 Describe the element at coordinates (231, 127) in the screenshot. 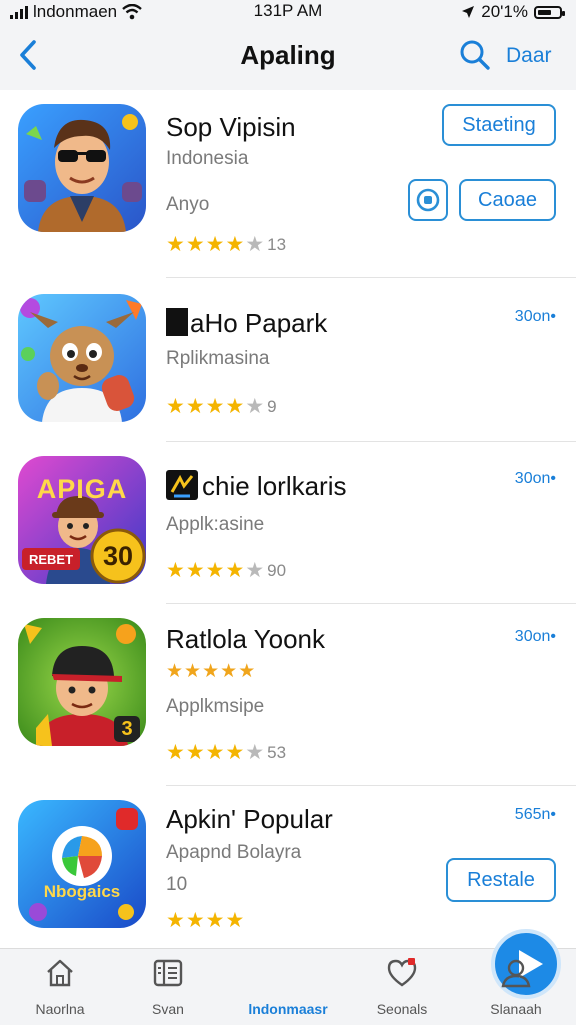

I see `app-name: Sop Vipisin` at that location.